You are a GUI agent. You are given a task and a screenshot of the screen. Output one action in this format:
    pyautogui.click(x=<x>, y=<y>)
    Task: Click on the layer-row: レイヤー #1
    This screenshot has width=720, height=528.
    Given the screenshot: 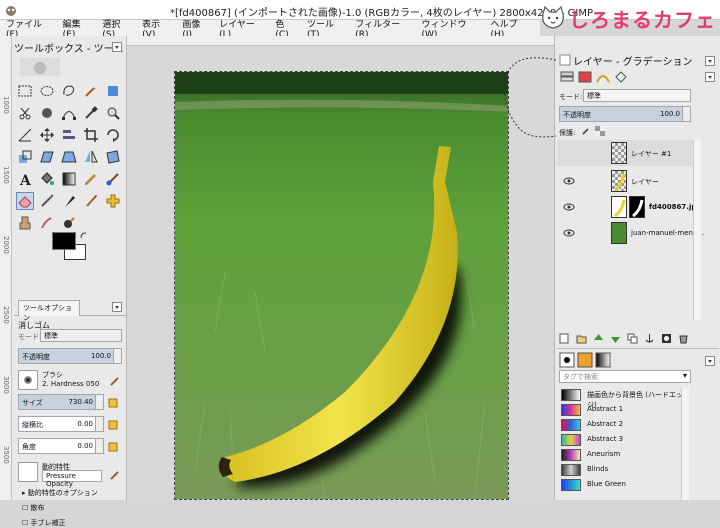 What is the action you would take?
    pyautogui.click(x=625, y=153)
    